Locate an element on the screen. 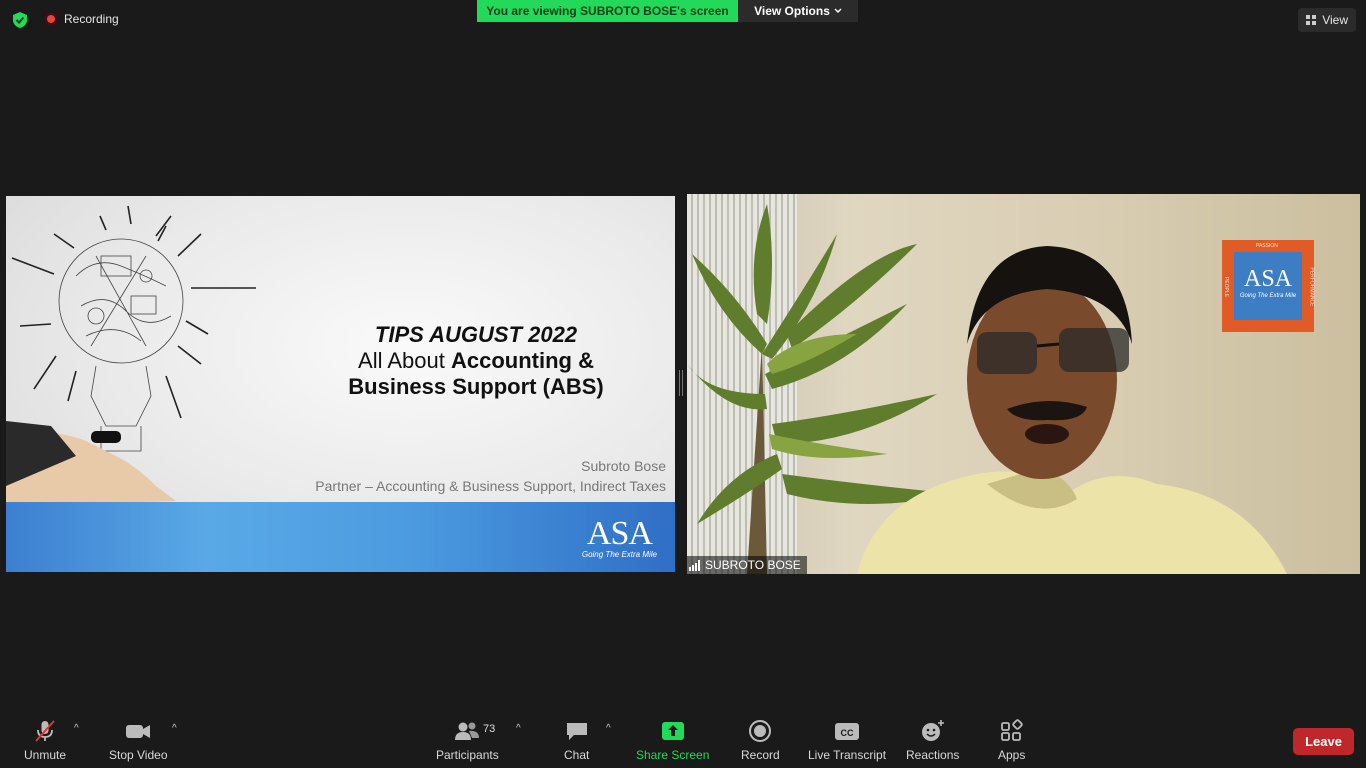 This screenshot has width=1366, height=768. reactions-button: Reactions is located at coordinates (932, 740).